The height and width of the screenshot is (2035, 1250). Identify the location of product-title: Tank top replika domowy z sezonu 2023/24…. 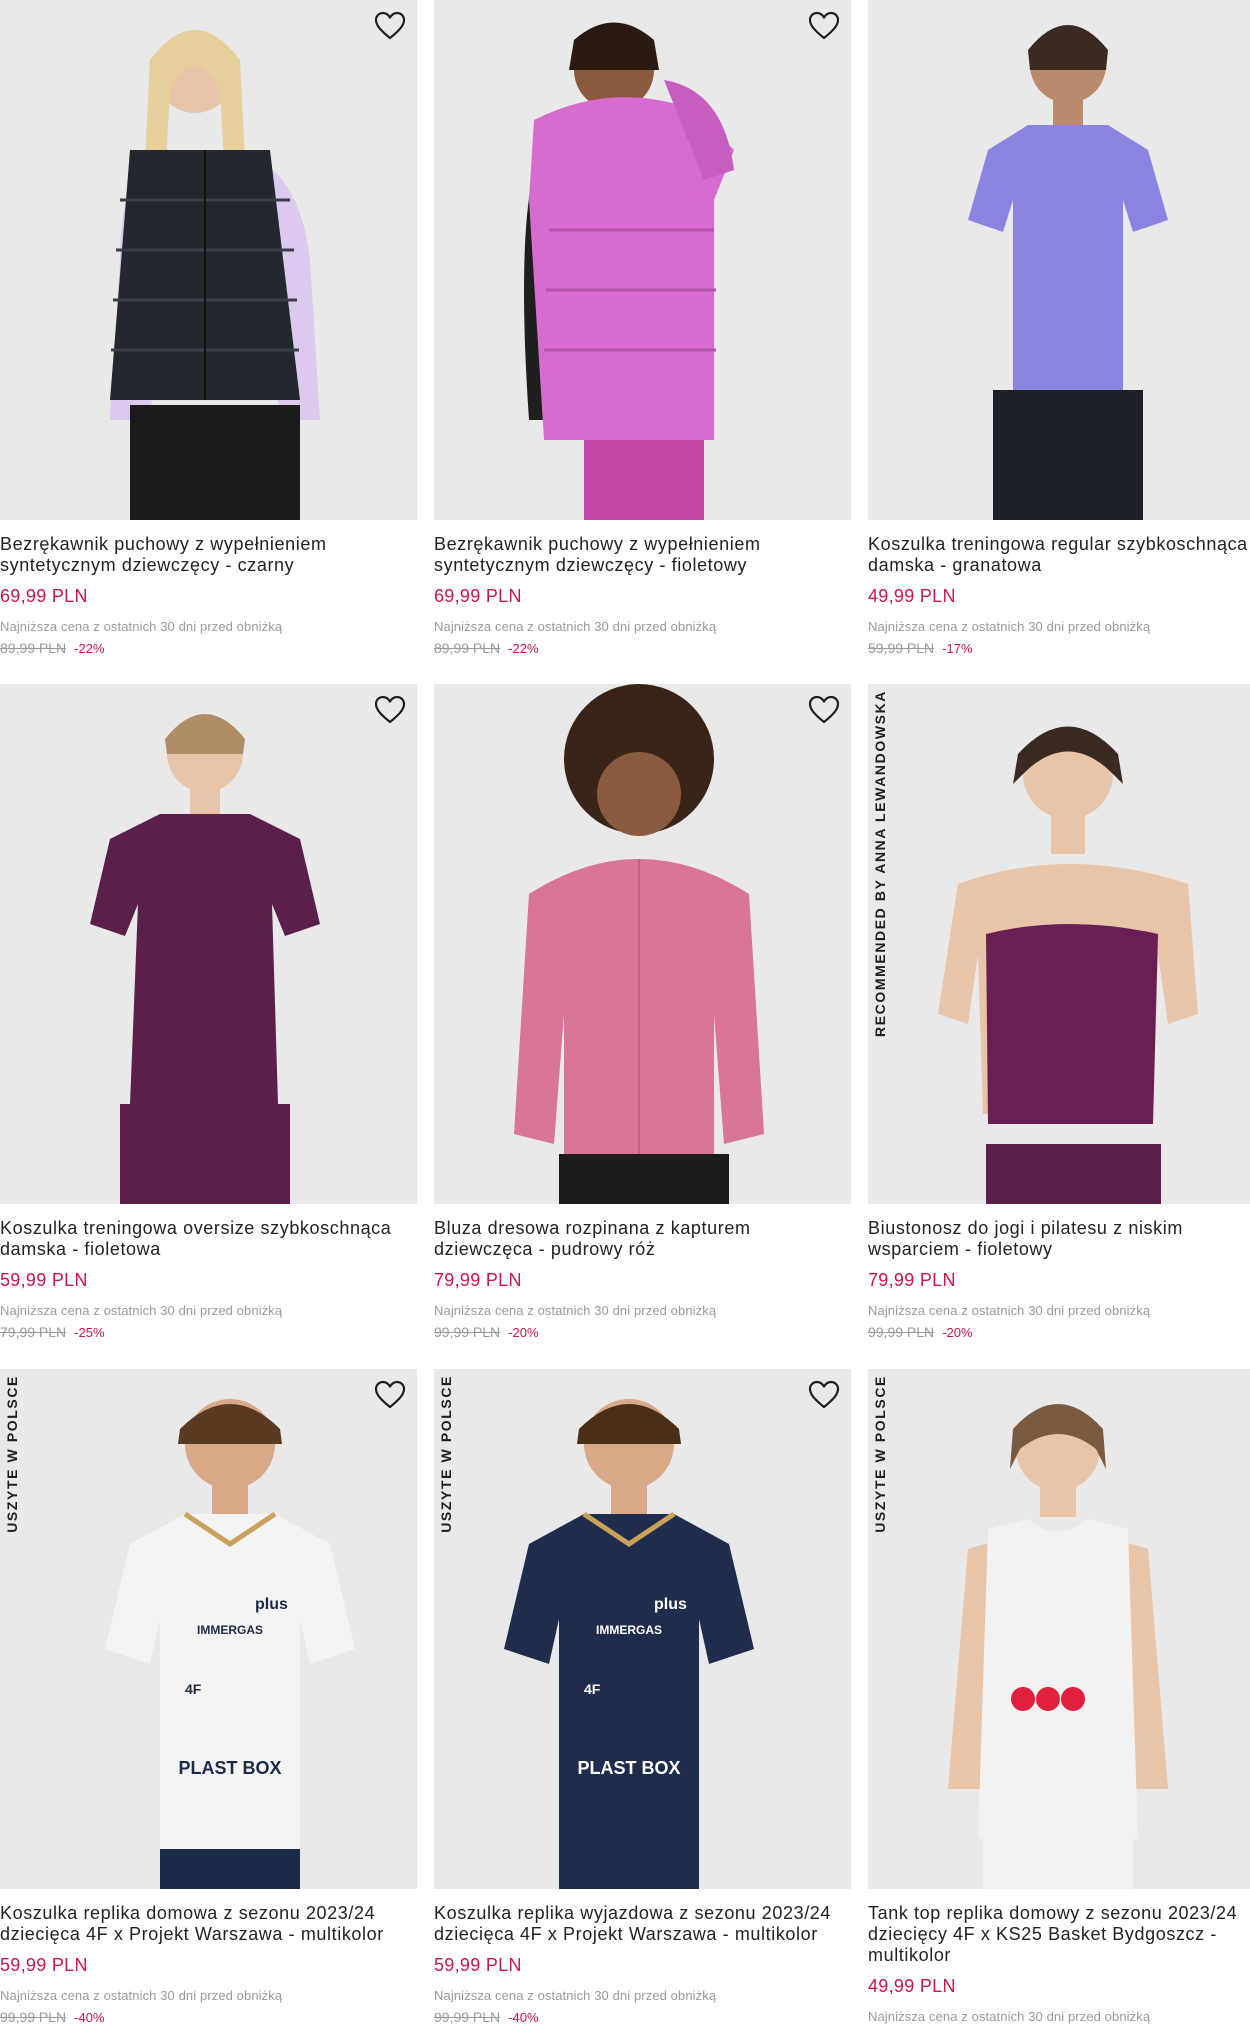
(1059, 1934).